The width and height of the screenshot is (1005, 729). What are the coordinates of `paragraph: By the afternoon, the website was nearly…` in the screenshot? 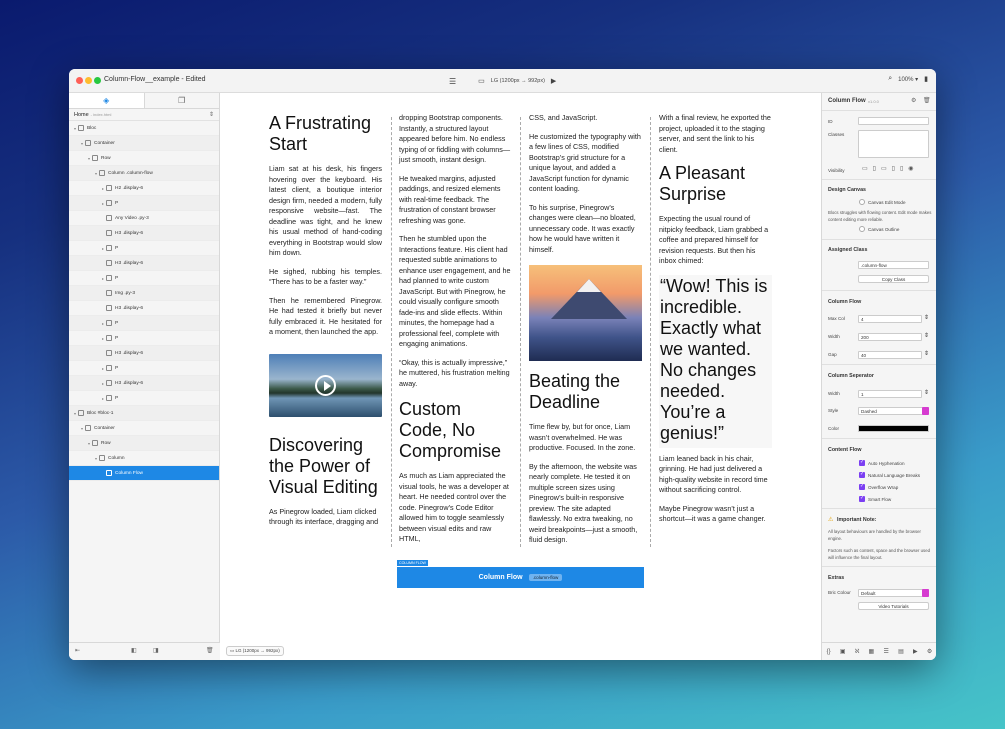 It's located at (585, 504).